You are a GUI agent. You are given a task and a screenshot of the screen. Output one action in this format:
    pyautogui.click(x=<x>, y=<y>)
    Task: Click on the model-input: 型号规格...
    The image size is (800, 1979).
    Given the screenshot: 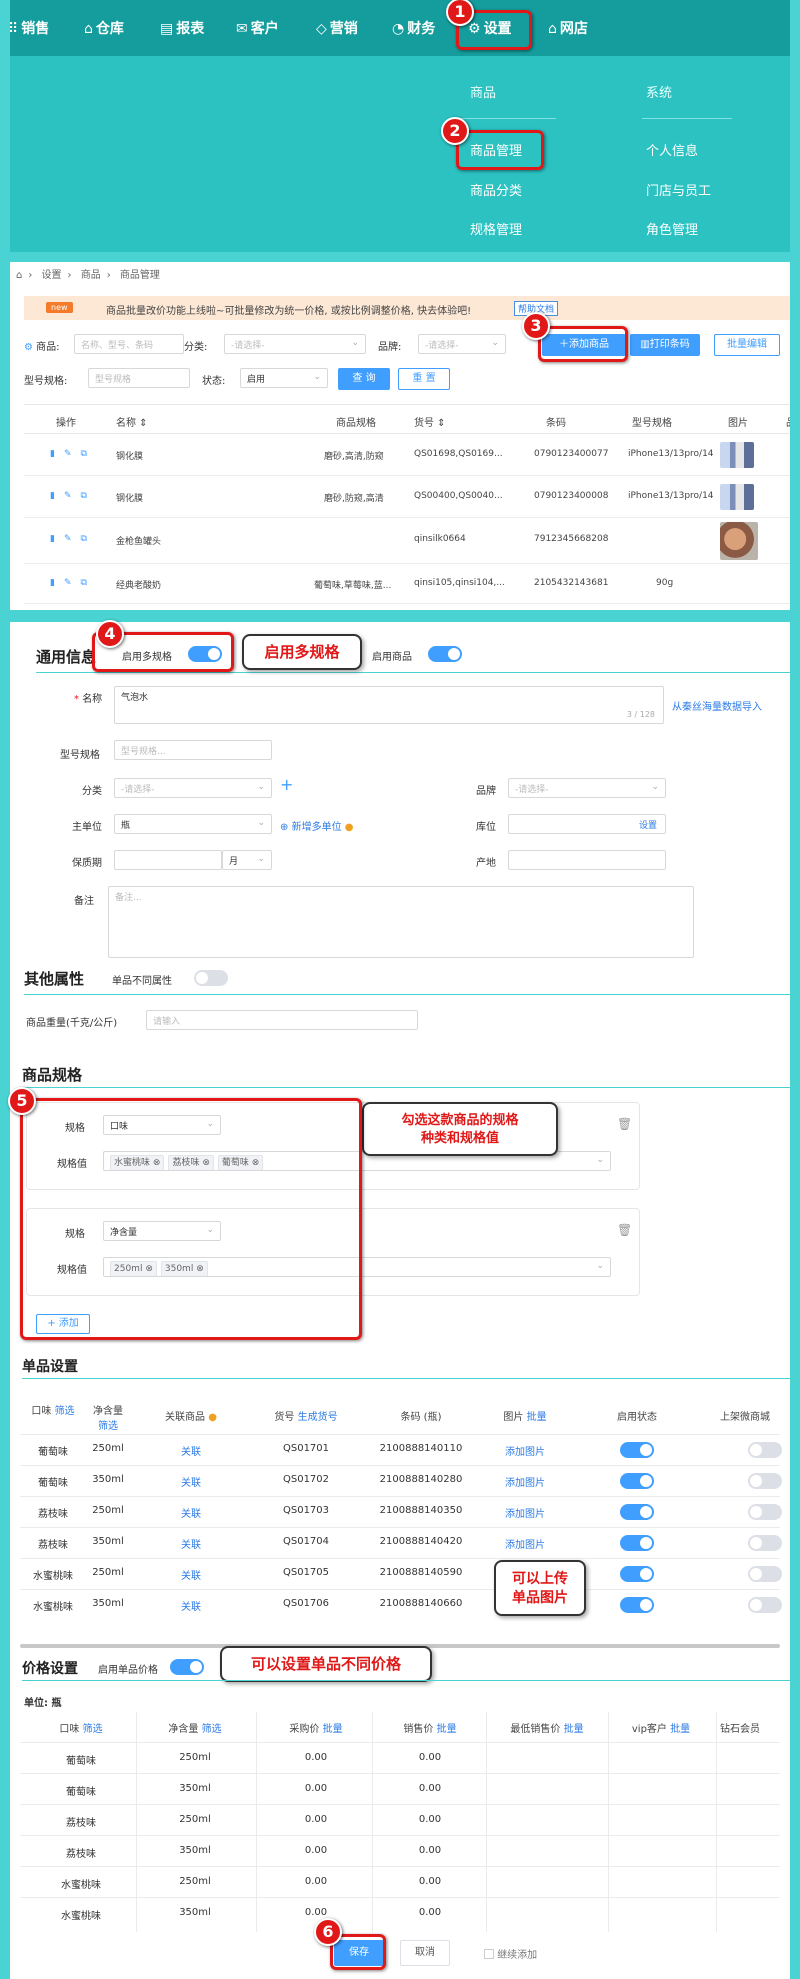 What is the action you would take?
    pyautogui.click(x=193, y=750)
    